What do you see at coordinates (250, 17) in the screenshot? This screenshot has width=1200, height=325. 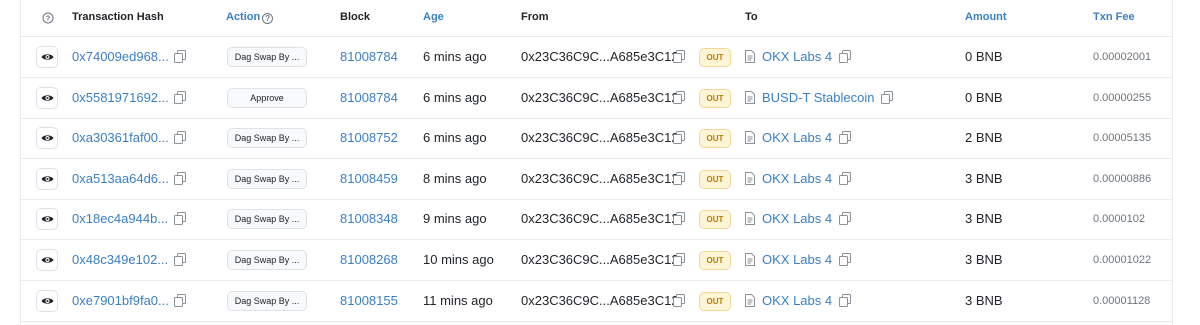 I see `header-action: Action?` at bounding box center [250, 17].